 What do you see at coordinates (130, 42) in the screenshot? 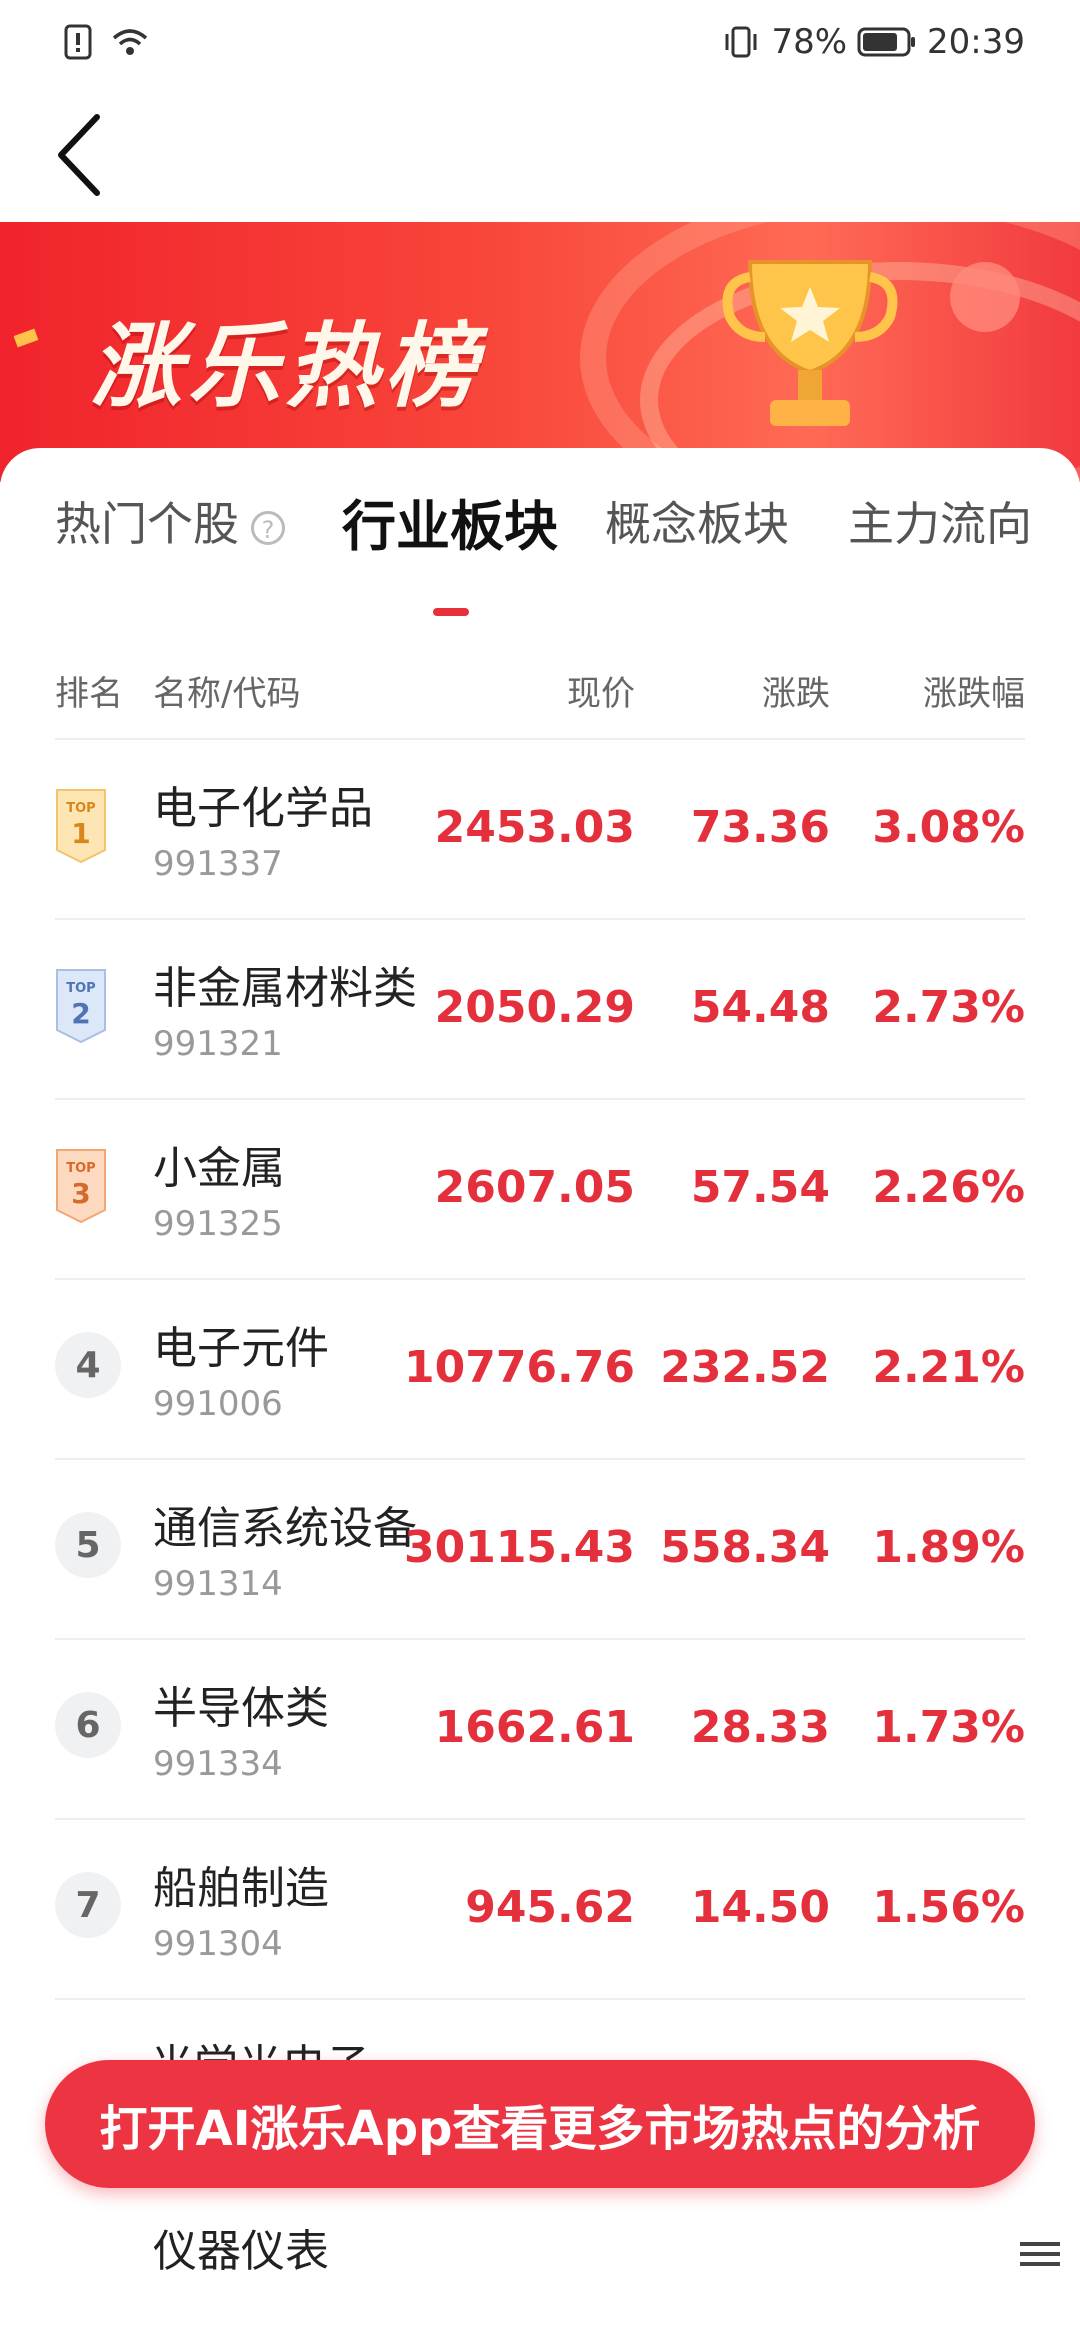
I see `wifi-icon` at bounding box center [130, 42].